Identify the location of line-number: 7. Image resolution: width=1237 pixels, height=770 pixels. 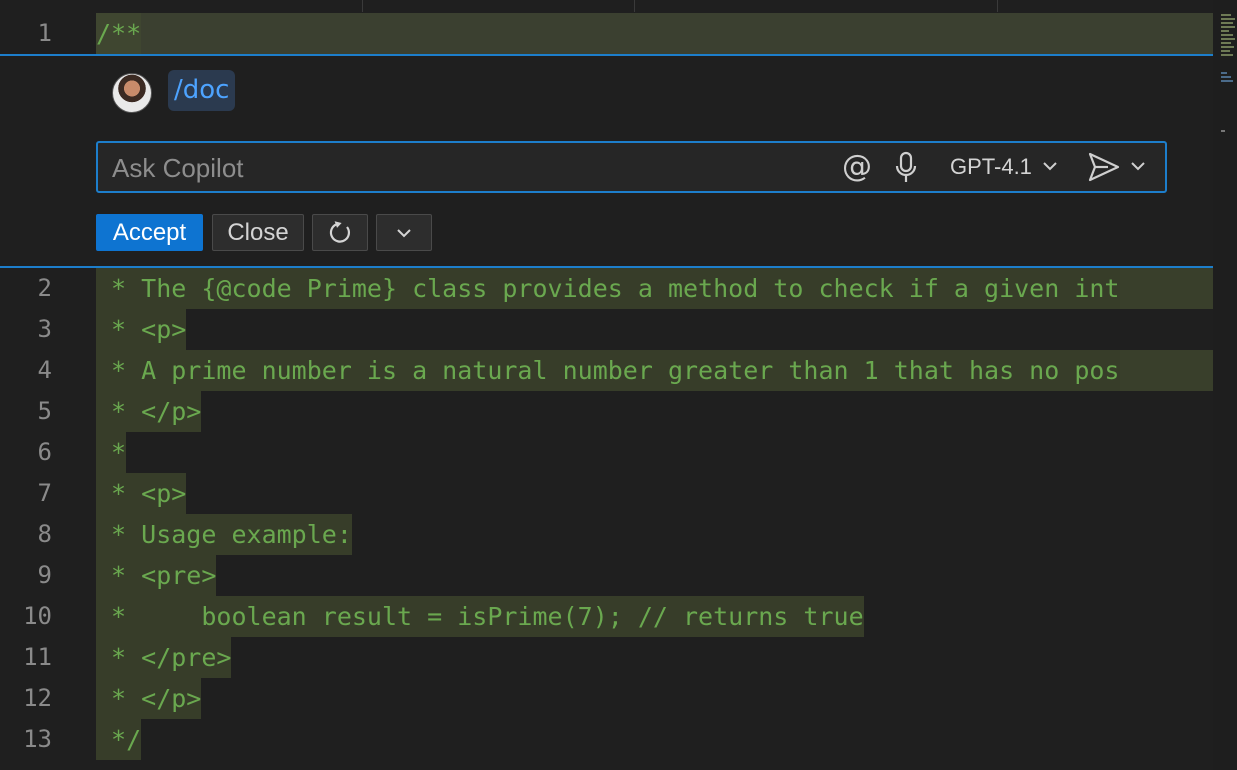
(44, 493).